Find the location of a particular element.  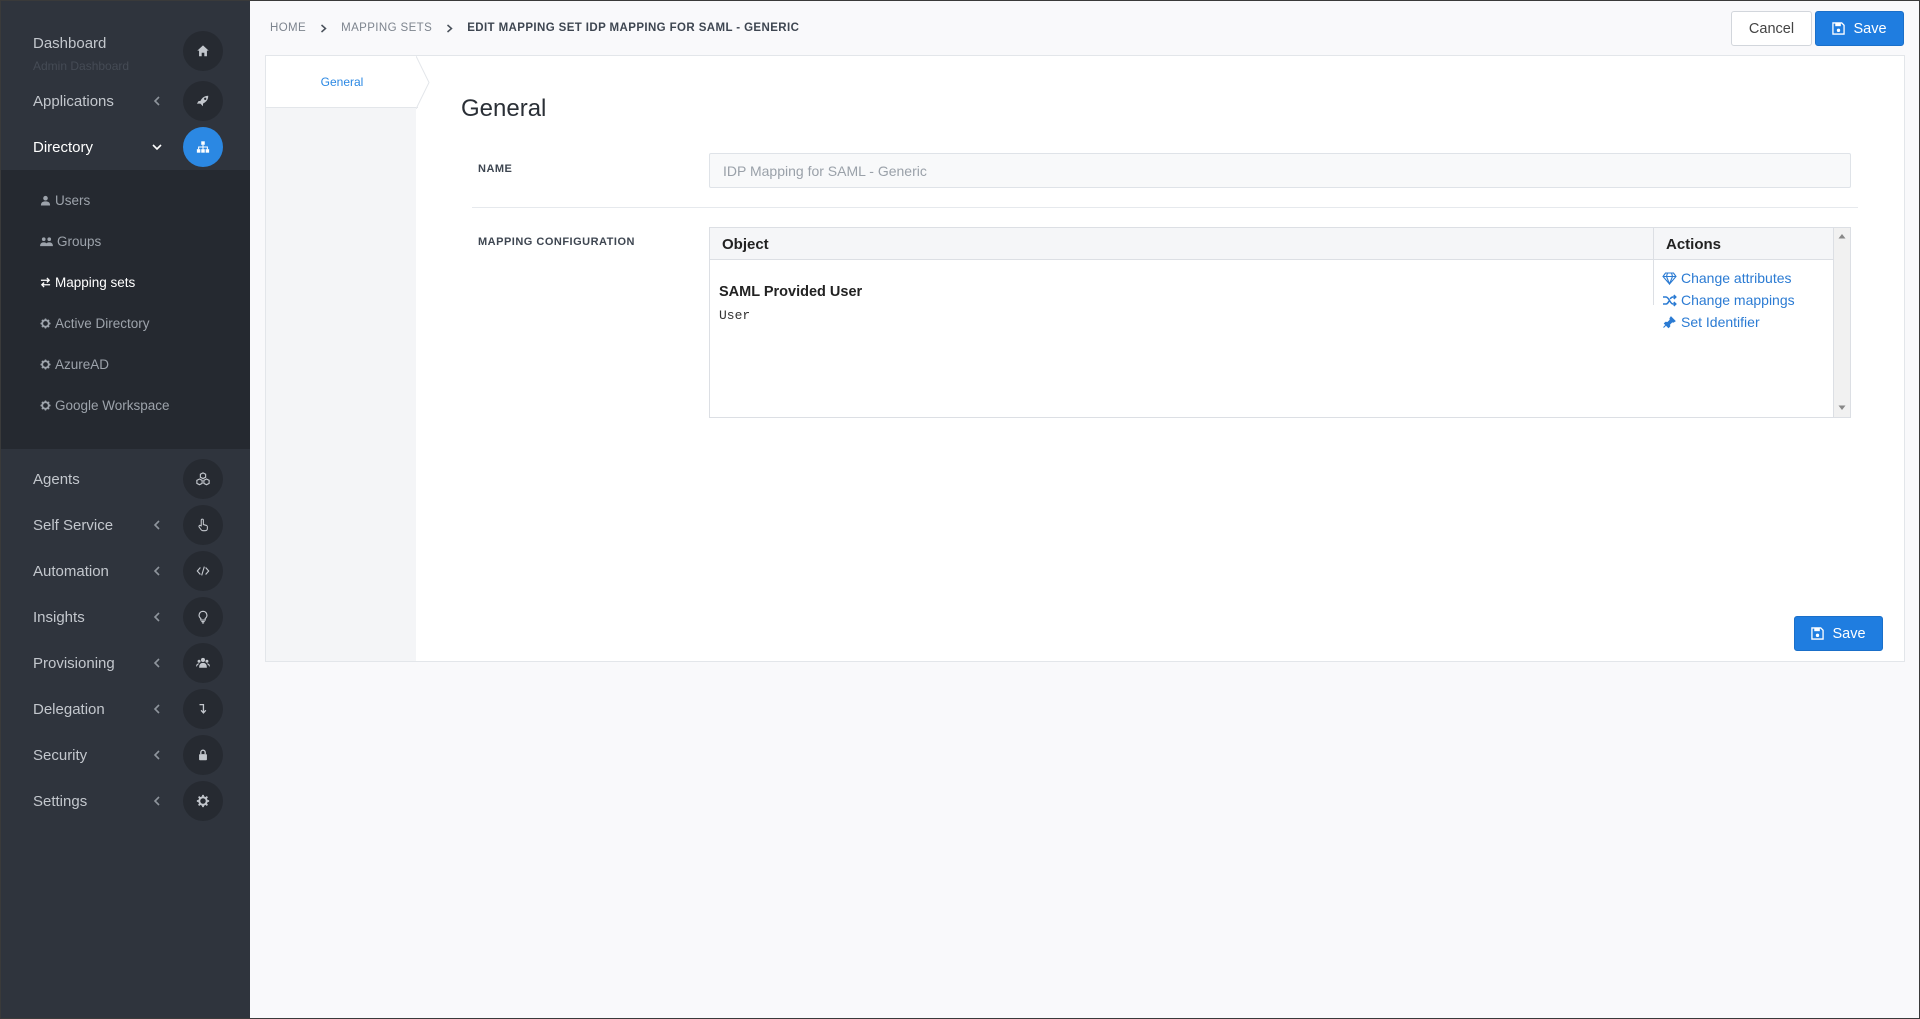

mapping-configuration-label: MAPPING CONFIGURATION is located at coordinates (556, 242).